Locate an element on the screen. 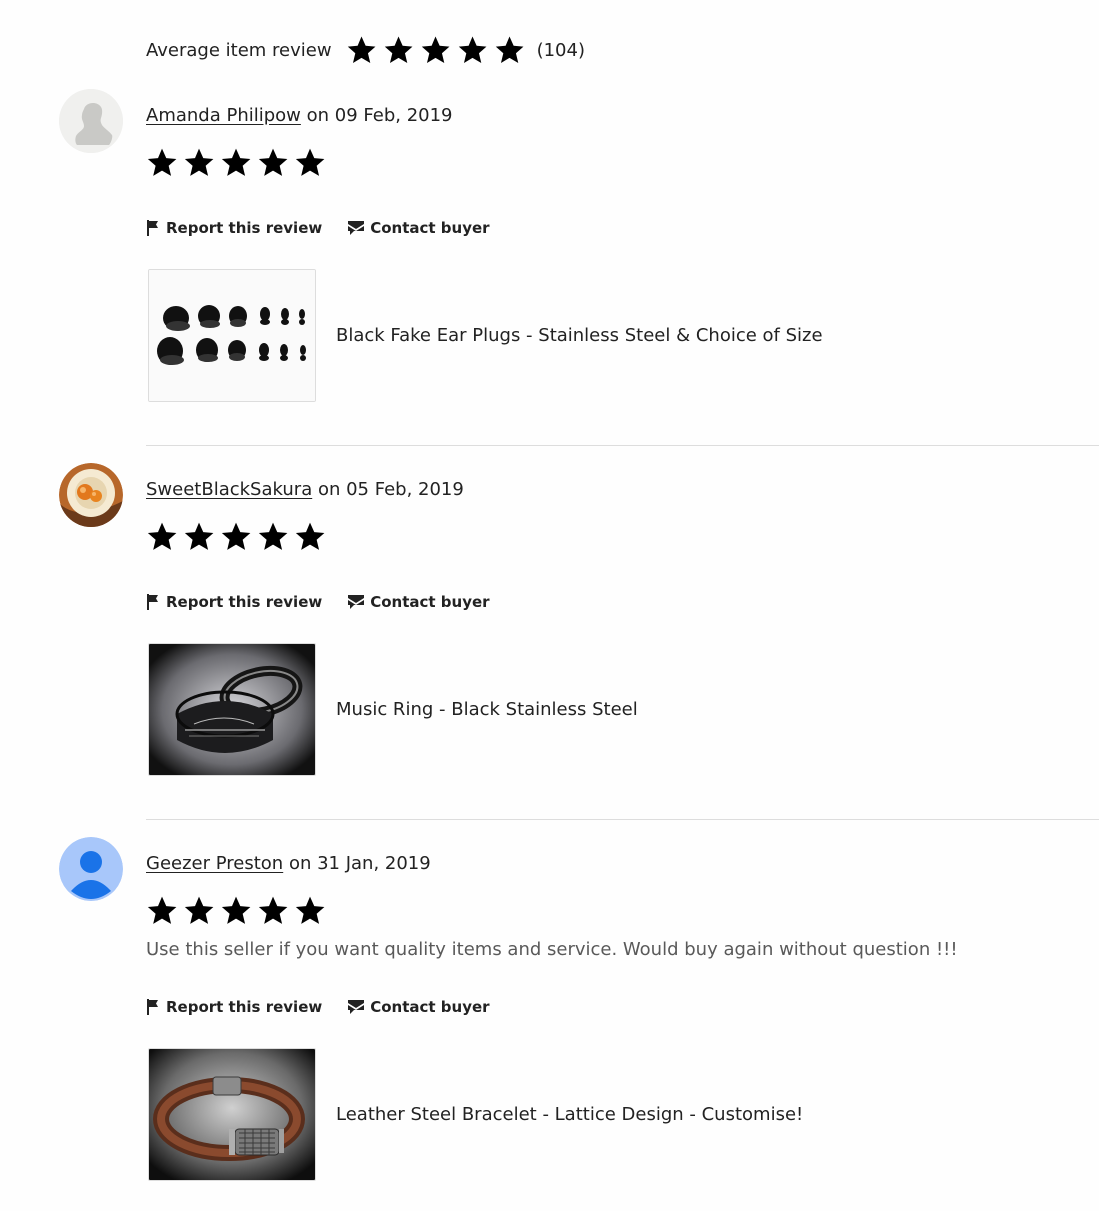  reviewer-name-link: Amanda Philipow is located at coordinates (223, 115).